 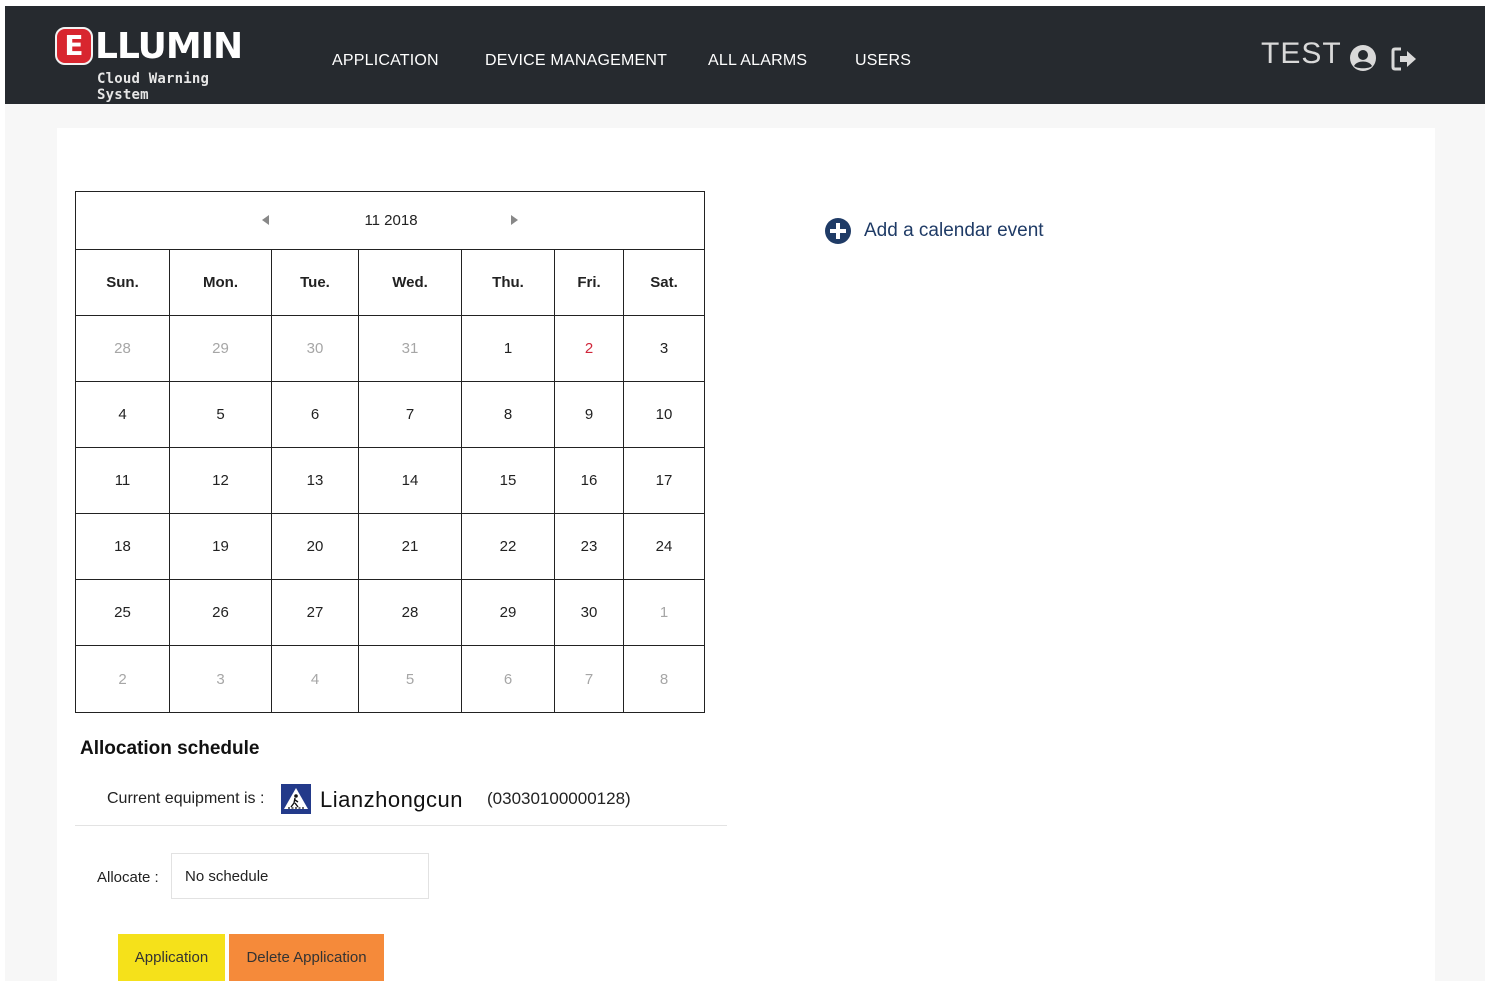 I want to click on calendar-day: 19, so click(x=221, y=546).